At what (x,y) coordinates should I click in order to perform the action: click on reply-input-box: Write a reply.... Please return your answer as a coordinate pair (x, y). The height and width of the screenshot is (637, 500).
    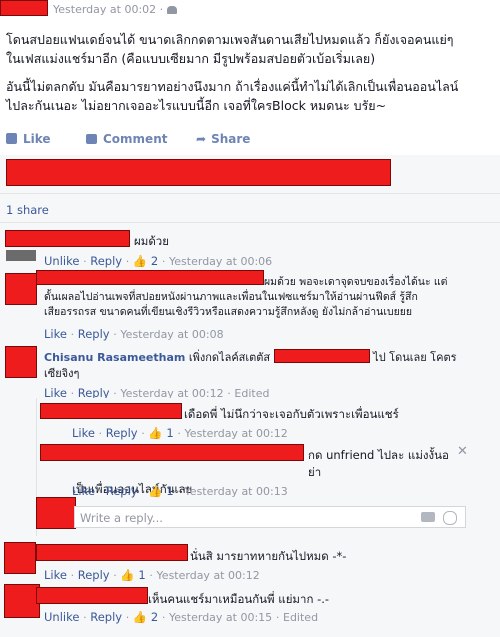
    Looking at the image, I should click on (270, 517).